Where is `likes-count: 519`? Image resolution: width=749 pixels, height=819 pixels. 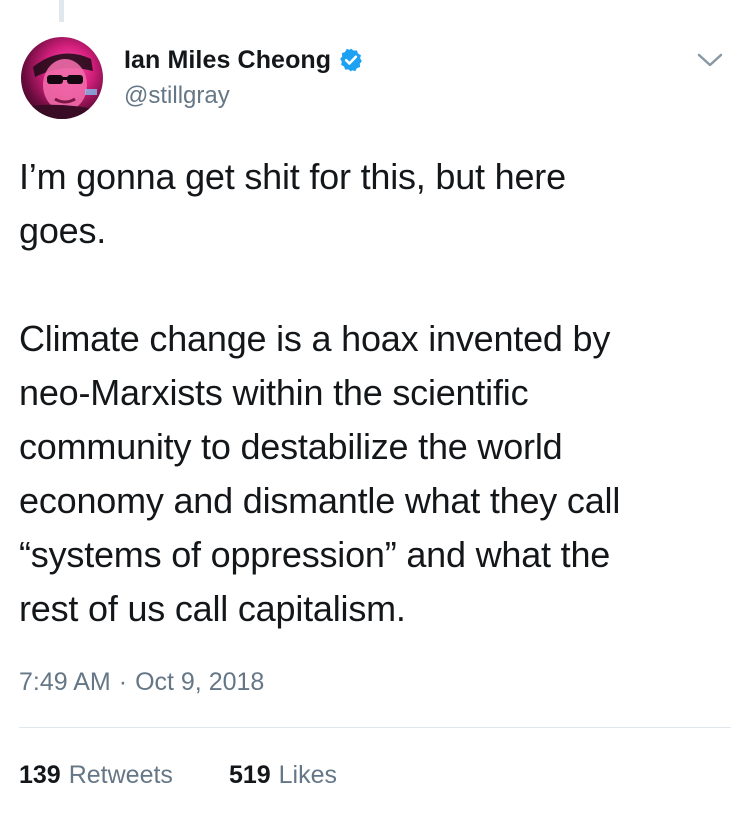
likes-count: 519 is located at coordinates (250, 775).